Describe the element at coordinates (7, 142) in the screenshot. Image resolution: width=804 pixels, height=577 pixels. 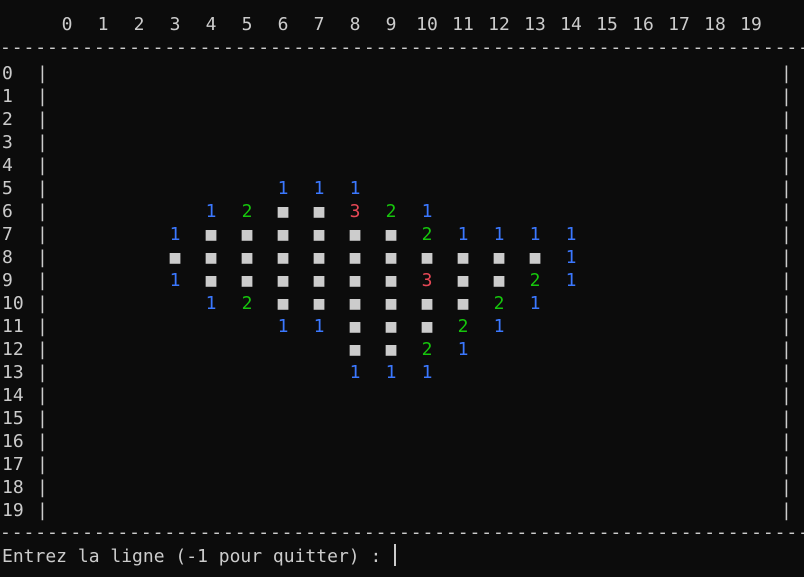
I see `row-number: 3` at that location.